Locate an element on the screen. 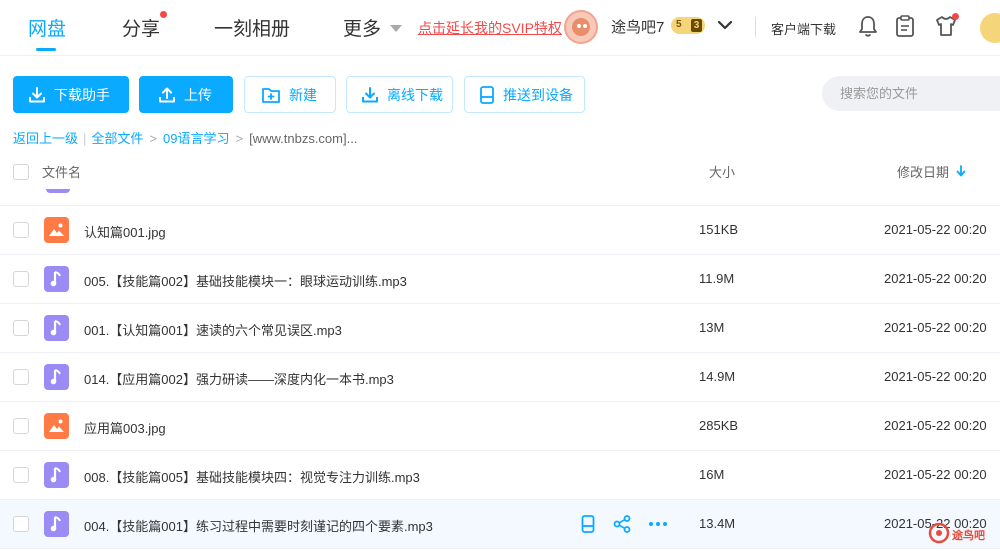  bell-icon is located at coordinates (868, 26).